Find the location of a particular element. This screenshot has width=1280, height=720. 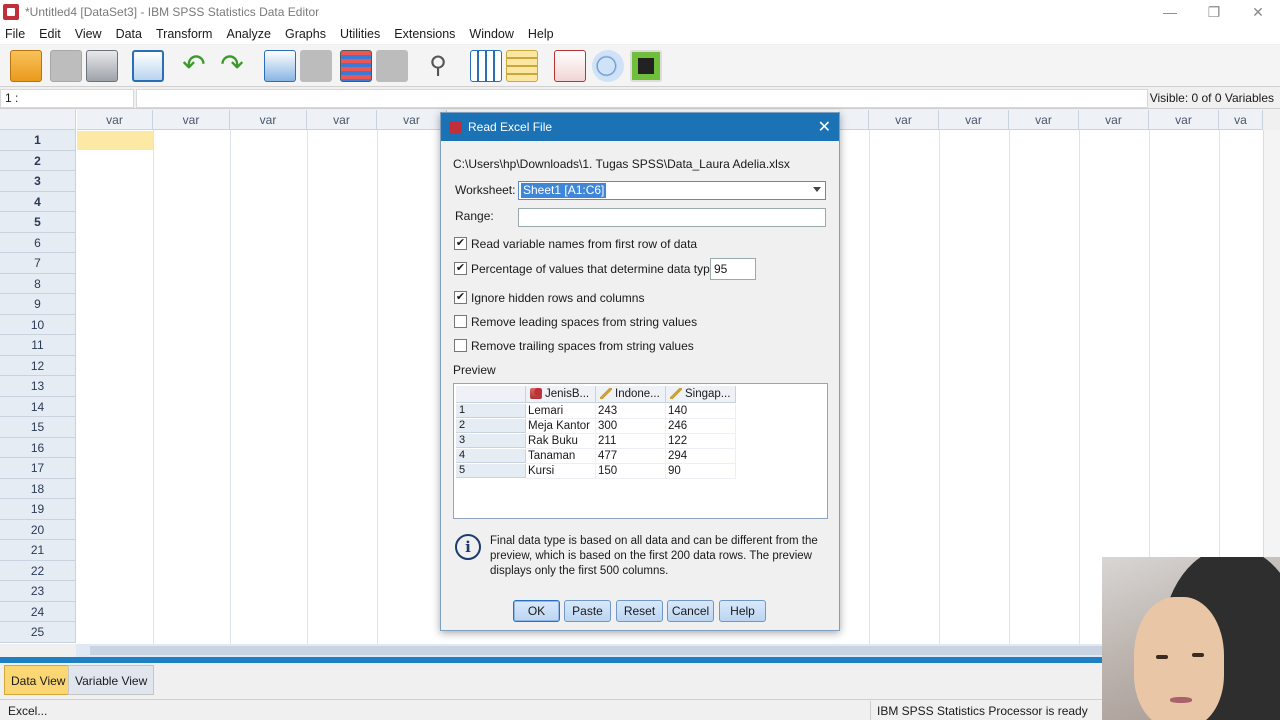

percentage-input: 95 is located at coordinates (733, 269).